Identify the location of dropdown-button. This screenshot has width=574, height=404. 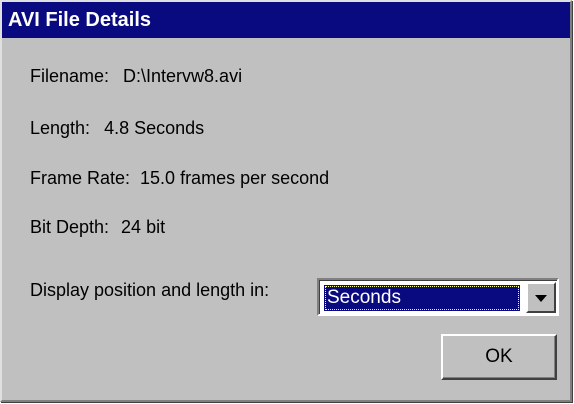
(541, 297).